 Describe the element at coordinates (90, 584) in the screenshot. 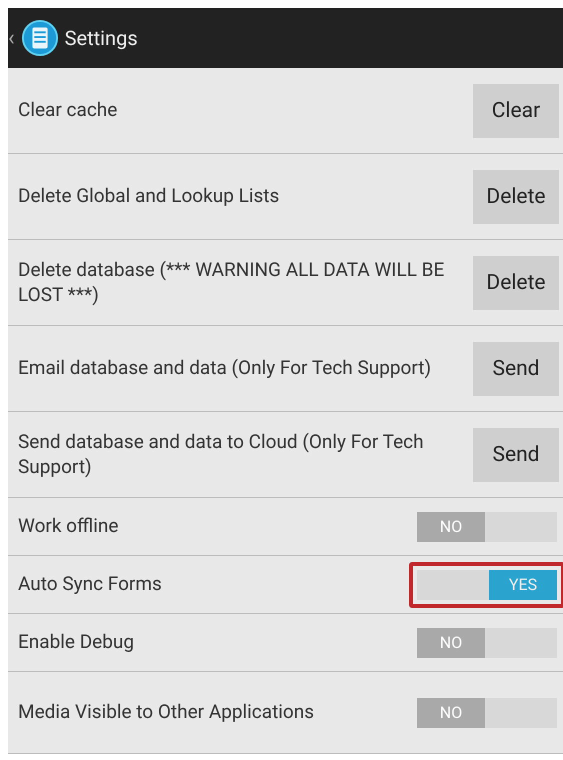

I see `setting-label: Auto Sync Forms` at that location.